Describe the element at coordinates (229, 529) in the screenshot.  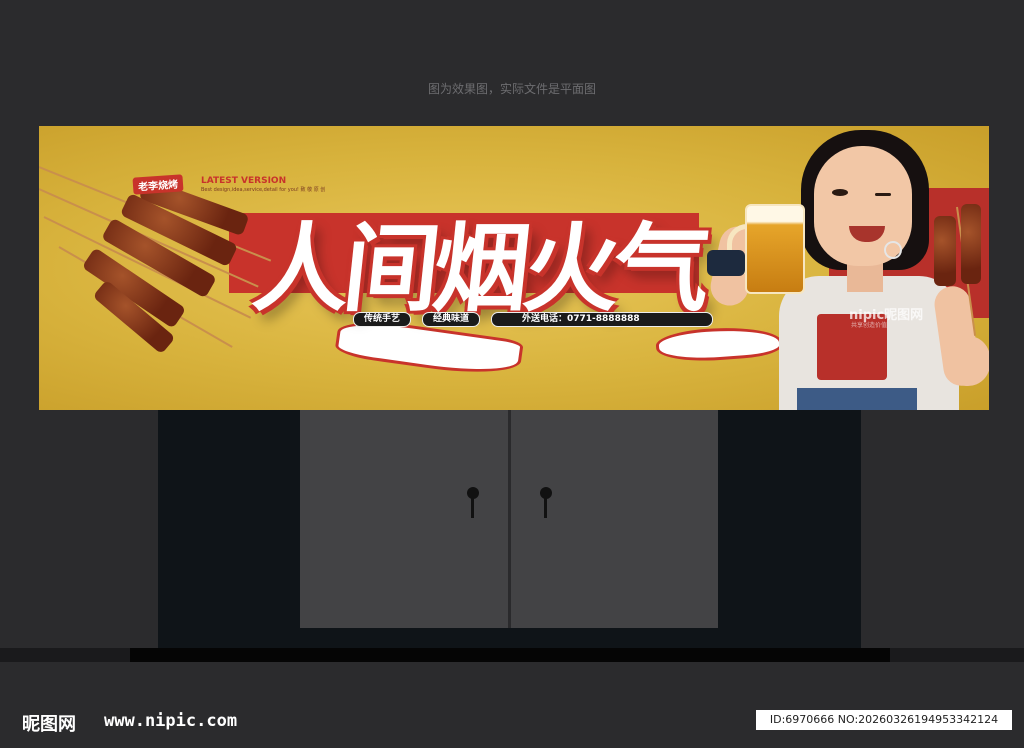
I see `stand-left-panel` at that location.